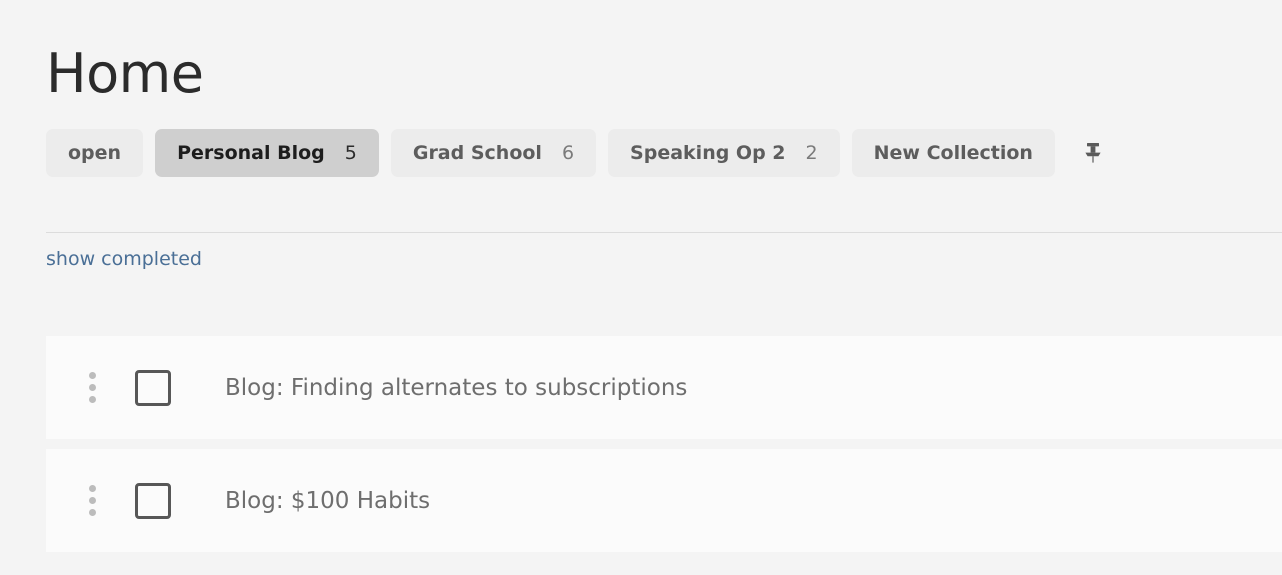 The width and height of the screenshot is (1282, 575). I want to click on chip-speaking-op-2: Speaking Op 2 2, so click(724, 152).